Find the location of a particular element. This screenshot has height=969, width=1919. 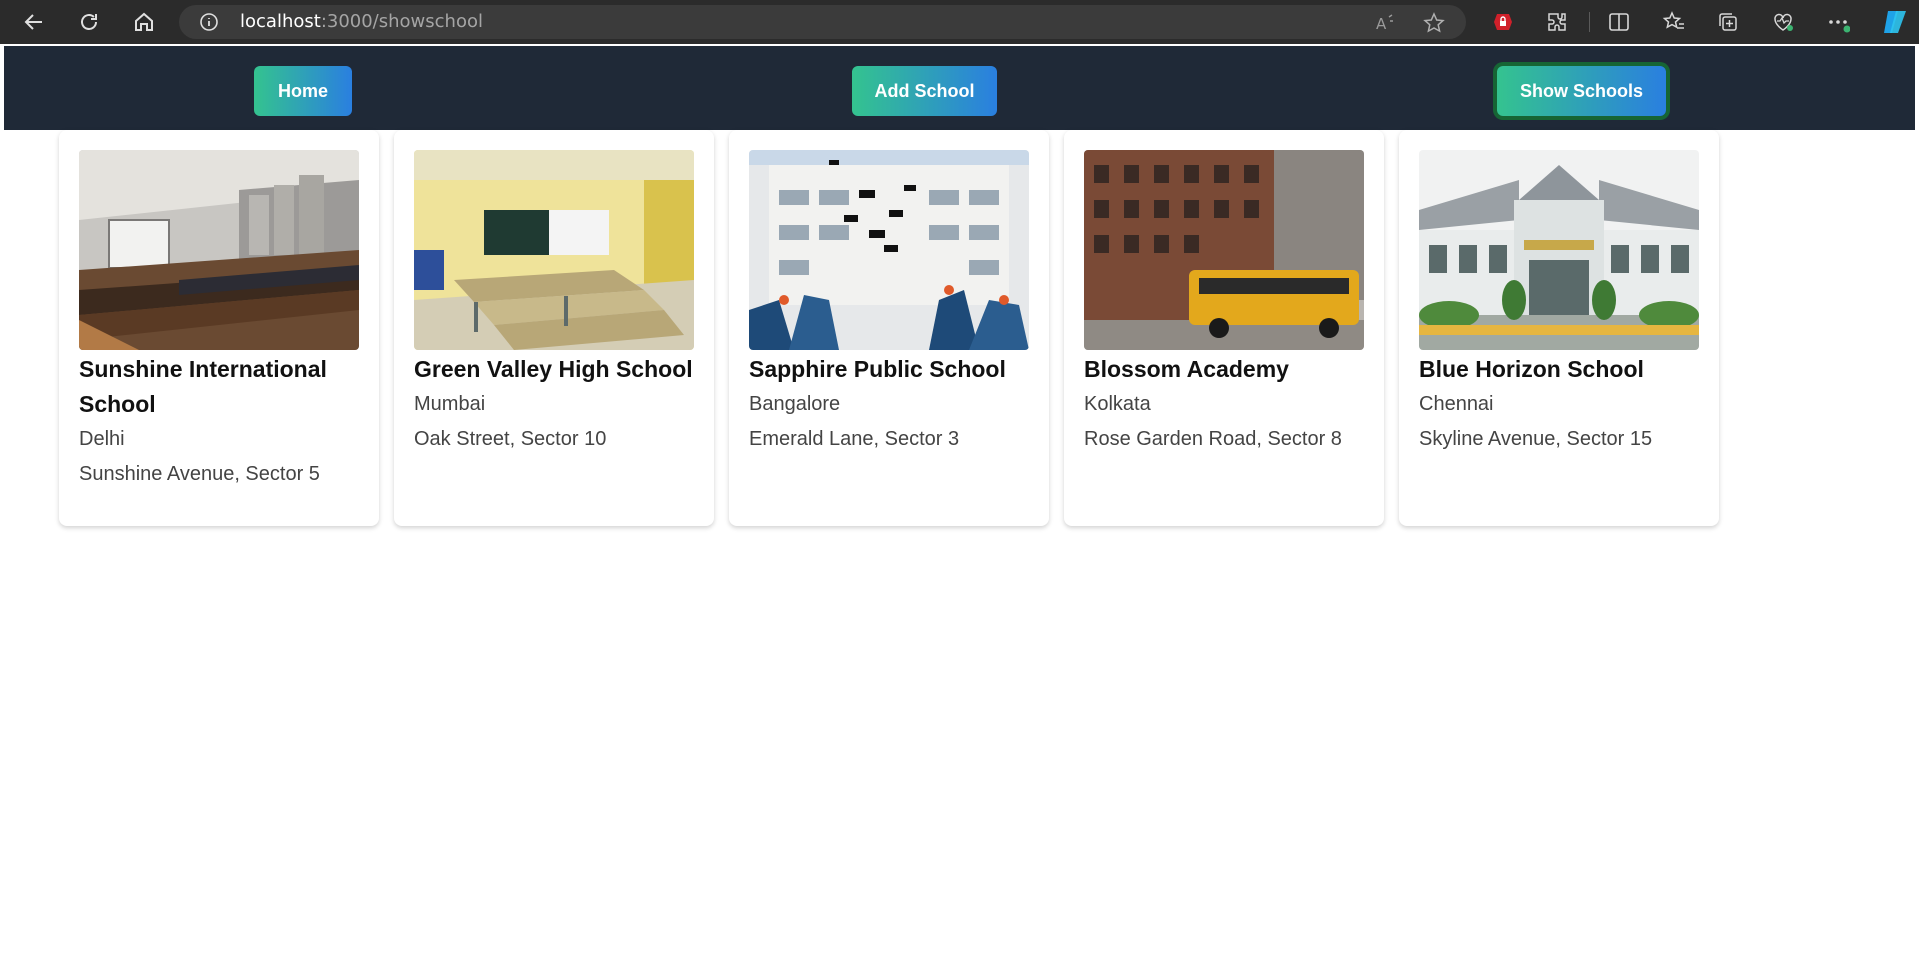

school-name: Sunshine International School is located at coordinates (203, 386).